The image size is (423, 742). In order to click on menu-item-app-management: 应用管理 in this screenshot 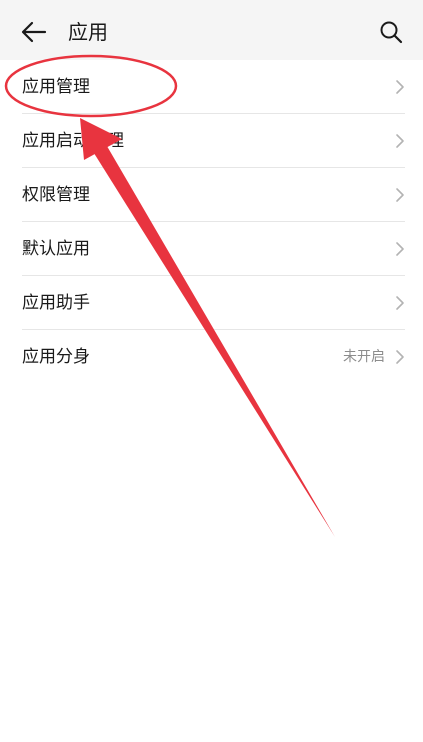, I will do `click(211, 87)`.